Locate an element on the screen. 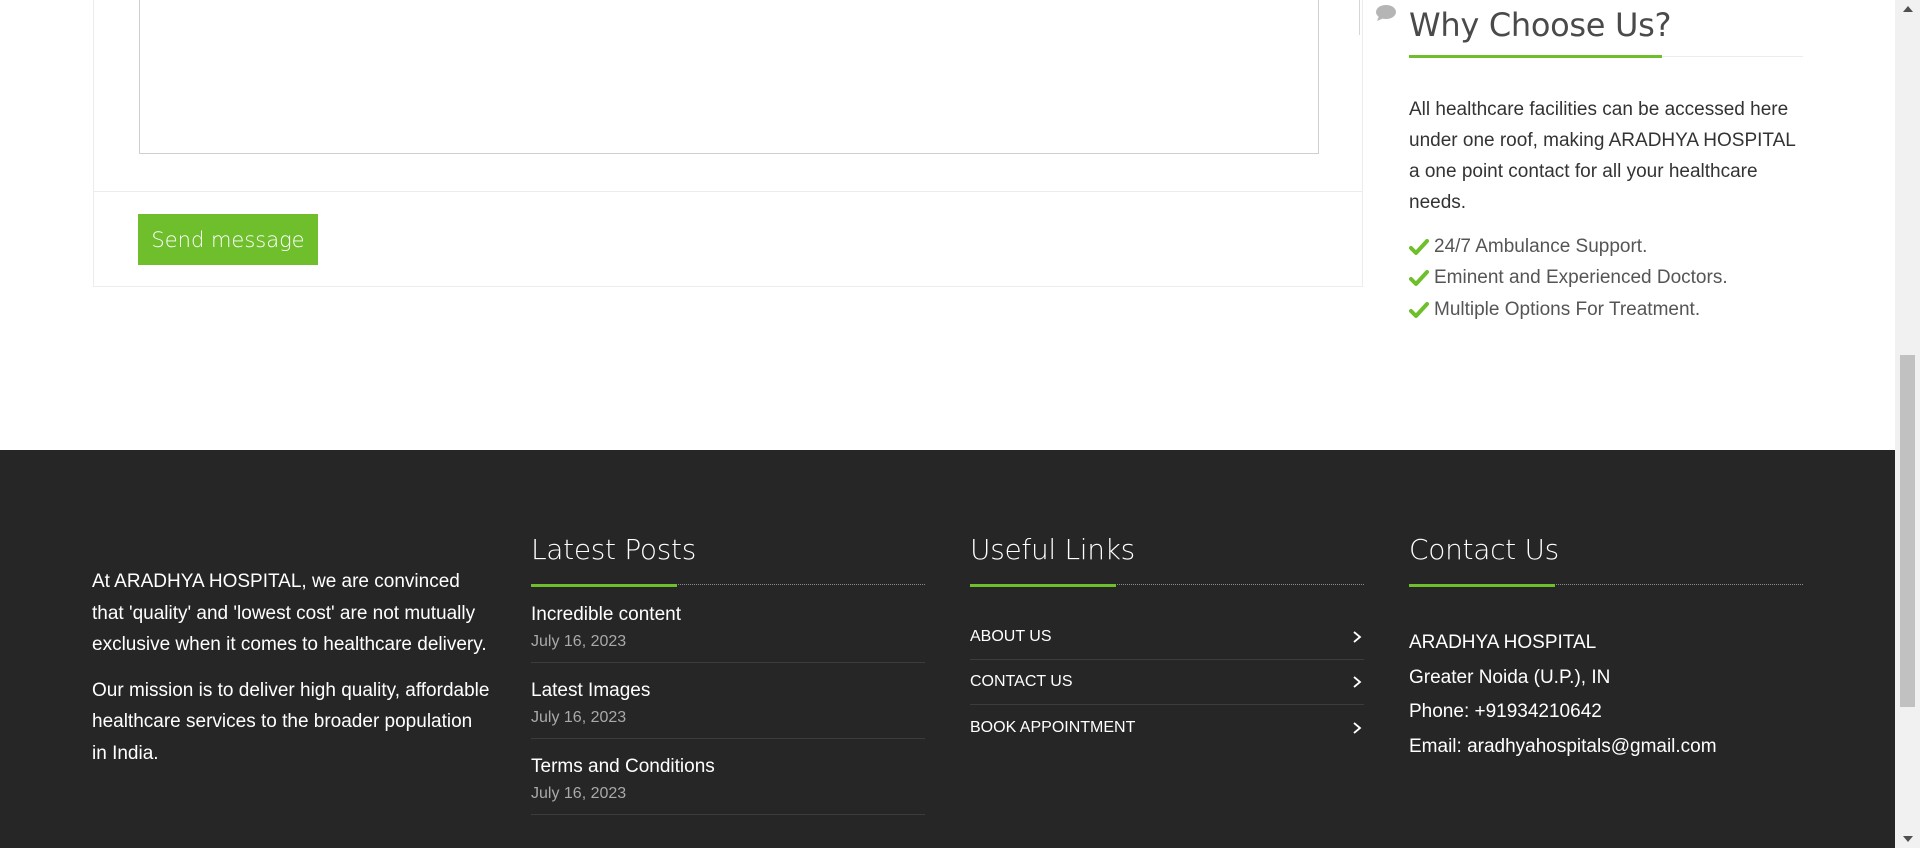 The image size is (1920, 848). useful-links-list: ABOUT US CONTACT US BOOK APPOINTMENT is located at coordinates (1167, 682).